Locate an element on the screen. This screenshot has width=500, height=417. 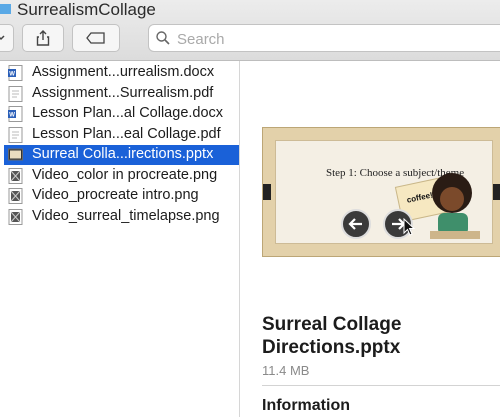
file-name: Assignment...Surrealism.pdf is located at coordinates (123, 92).